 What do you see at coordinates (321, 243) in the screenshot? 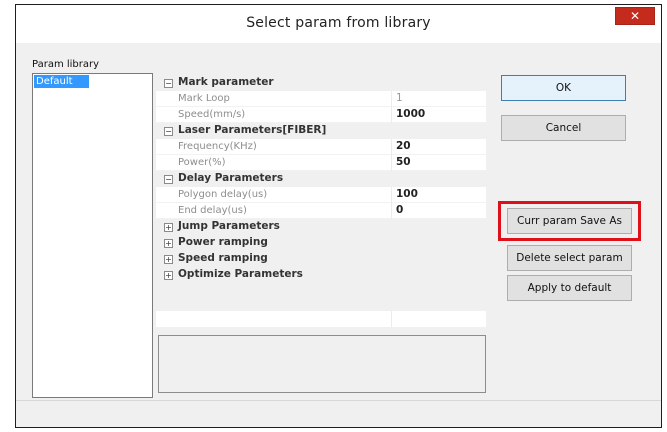
I see `category-power-ramping: + Power ramping` at bounding box center [321, 243].